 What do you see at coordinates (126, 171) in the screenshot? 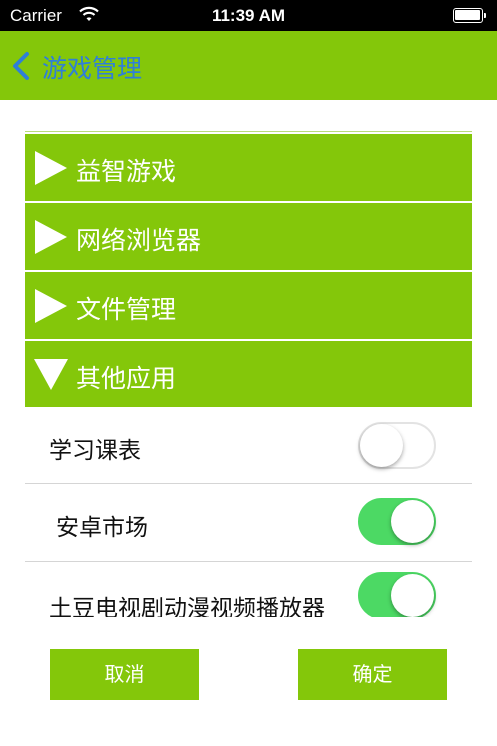
I see `group-label: 益智游戏` at bounding box center [126, 171].